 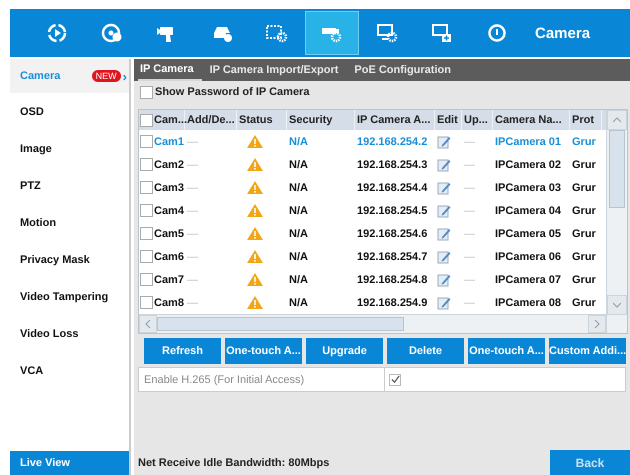 I want to click on table-row: Cam5 — N/A 192.168.254.6 — IPCamera 05 Grur, so click(x=372, y=233).